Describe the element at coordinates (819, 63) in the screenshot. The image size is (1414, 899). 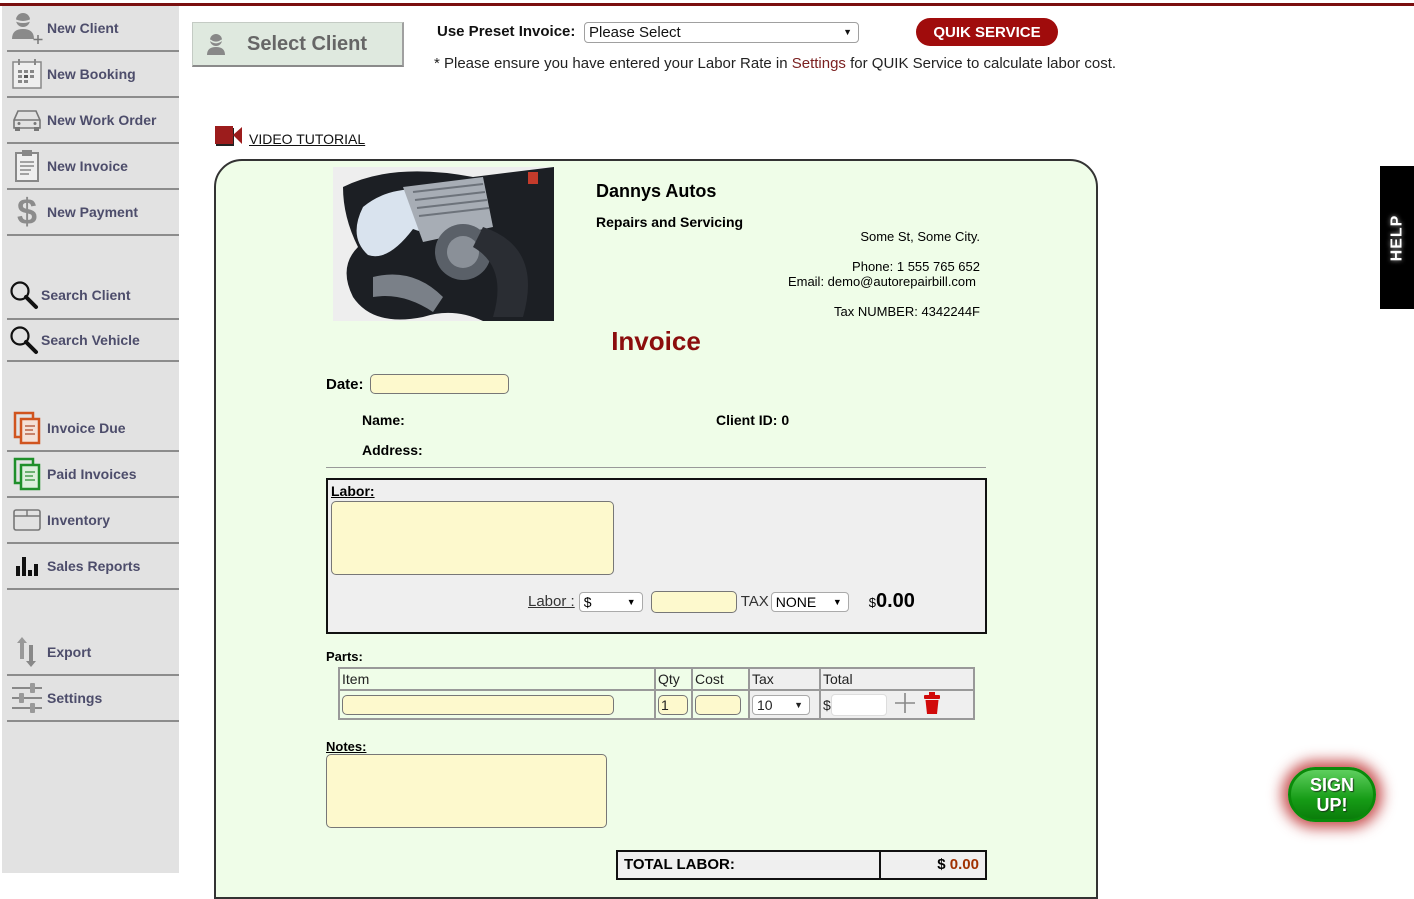
I see `settings-link: Settings` at that location.